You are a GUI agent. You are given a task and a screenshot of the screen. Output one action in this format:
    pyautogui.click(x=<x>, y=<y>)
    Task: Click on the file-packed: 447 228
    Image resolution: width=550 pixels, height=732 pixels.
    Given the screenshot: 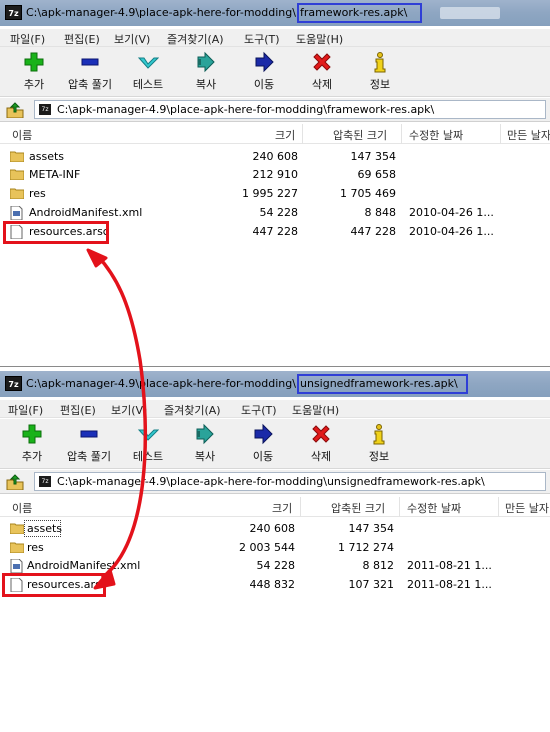 What is the action you would take?
    pyautogui.click(x=373, y=231)
    